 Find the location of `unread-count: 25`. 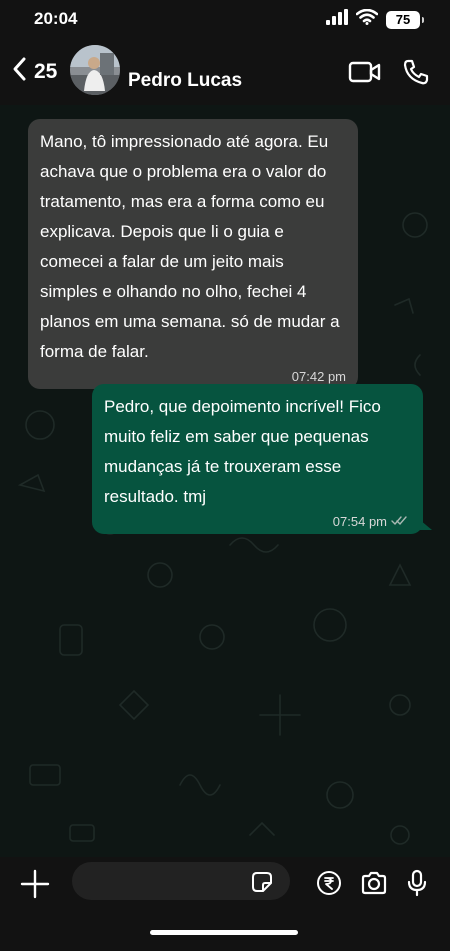

unread-count: 25 is located at coordinates (46, 71).